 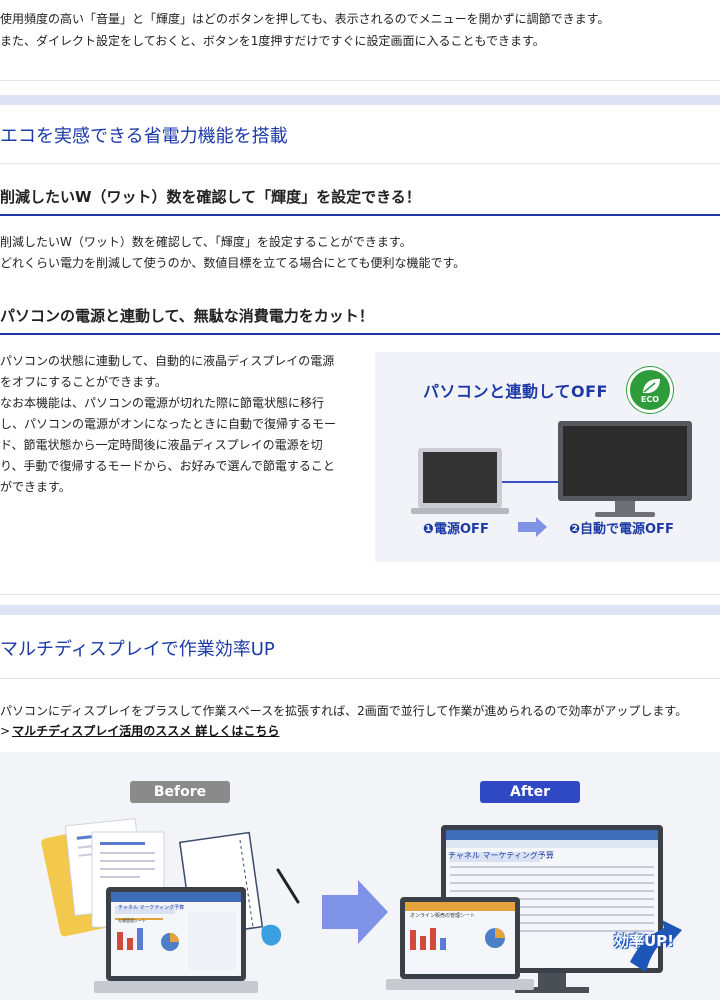 What do you see at coordinates (144, 136) in the screenshot?
I see `eco-section-heading: エコを実感できる省電力機能を搭載` at bounding box center [144, 136].